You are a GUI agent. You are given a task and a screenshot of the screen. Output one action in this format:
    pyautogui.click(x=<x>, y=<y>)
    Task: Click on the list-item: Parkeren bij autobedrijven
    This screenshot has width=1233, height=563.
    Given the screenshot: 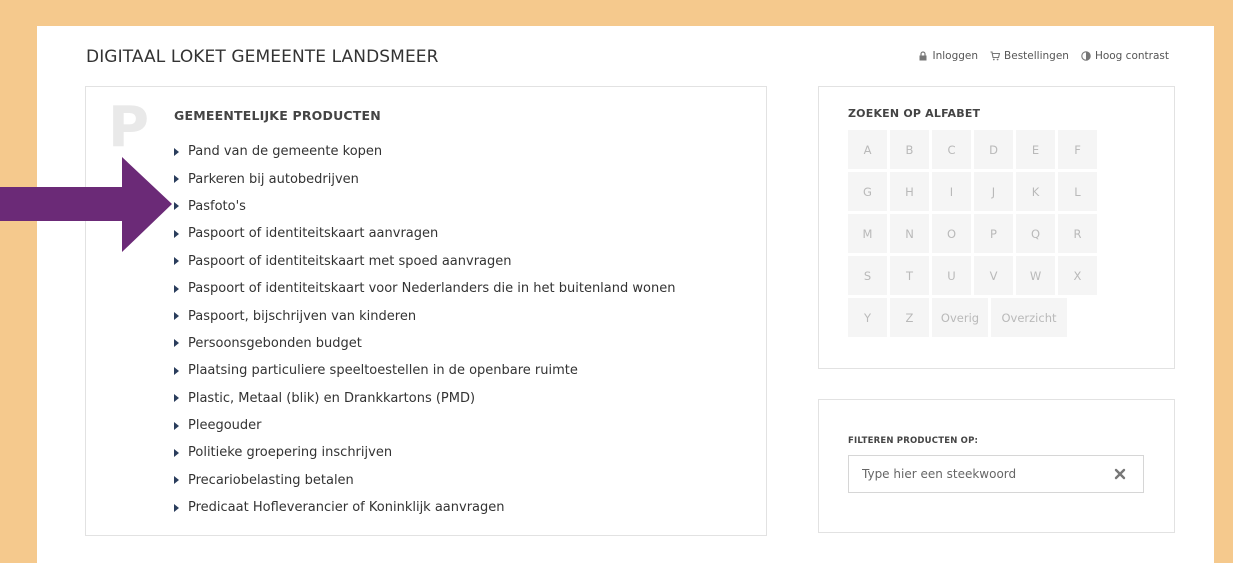 What is the action you would take?
    pyautogui.click(x=424, y=178)
    